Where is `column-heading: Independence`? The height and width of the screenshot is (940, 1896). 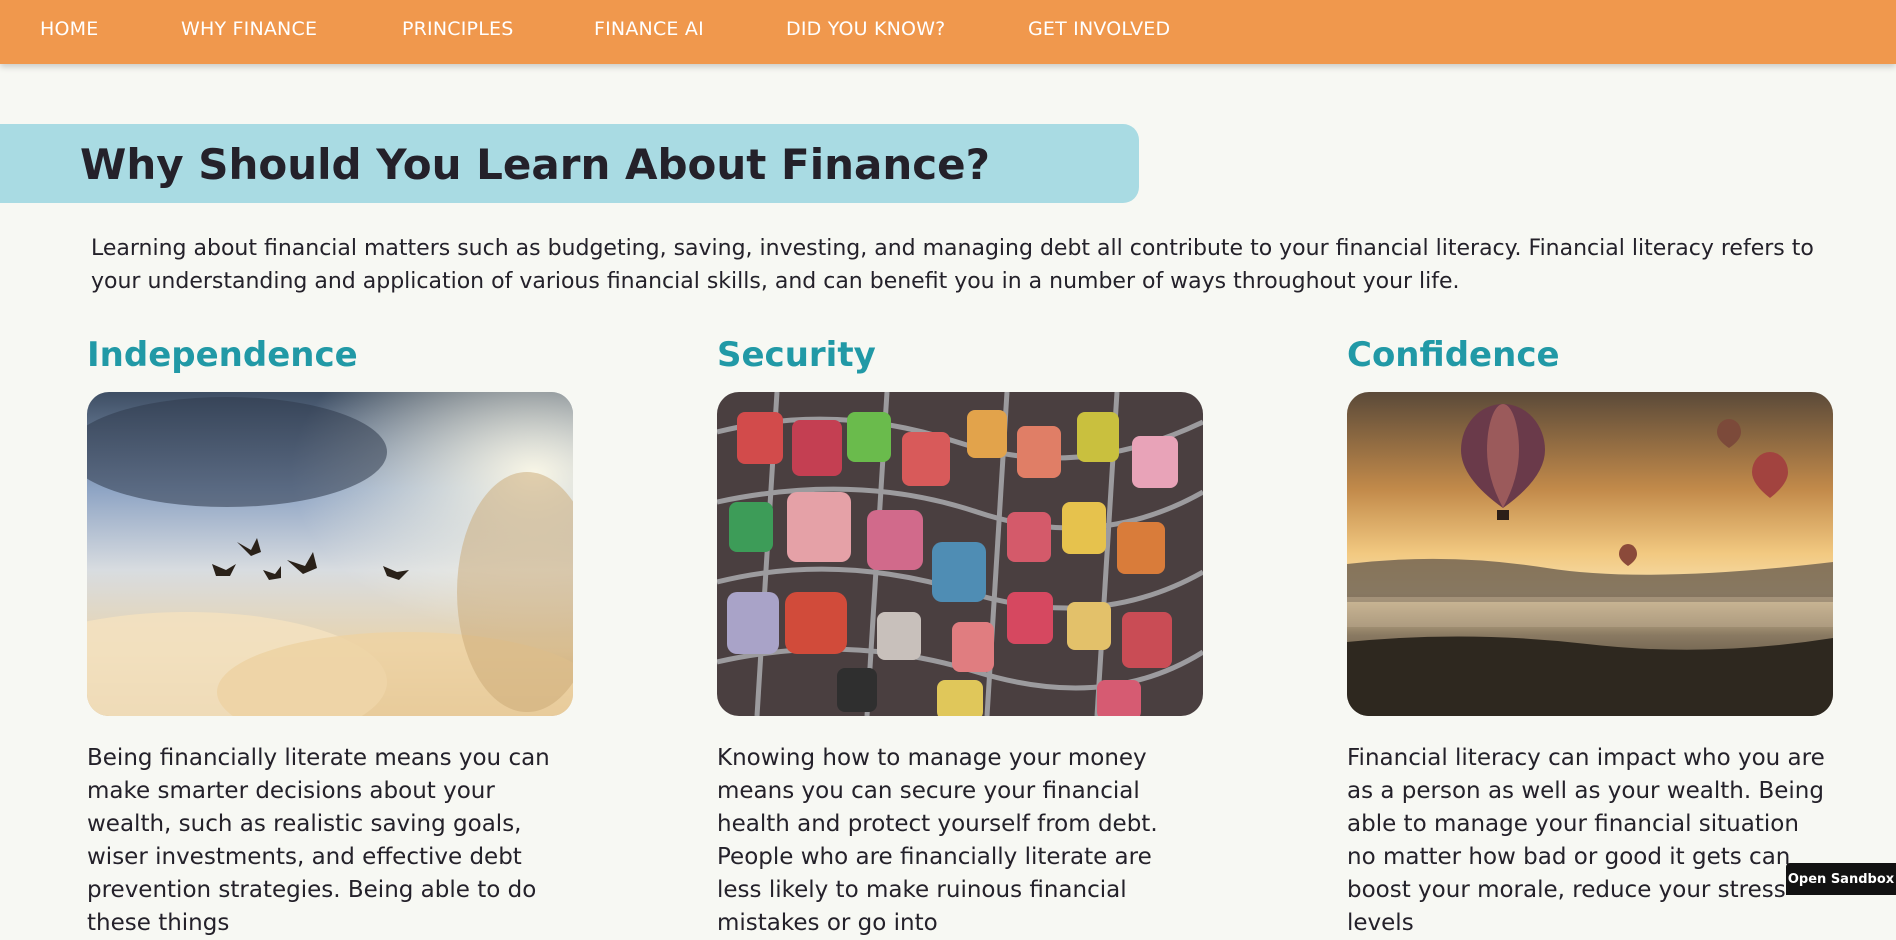 column-heading: Independence is located at coordinates (330, 362).